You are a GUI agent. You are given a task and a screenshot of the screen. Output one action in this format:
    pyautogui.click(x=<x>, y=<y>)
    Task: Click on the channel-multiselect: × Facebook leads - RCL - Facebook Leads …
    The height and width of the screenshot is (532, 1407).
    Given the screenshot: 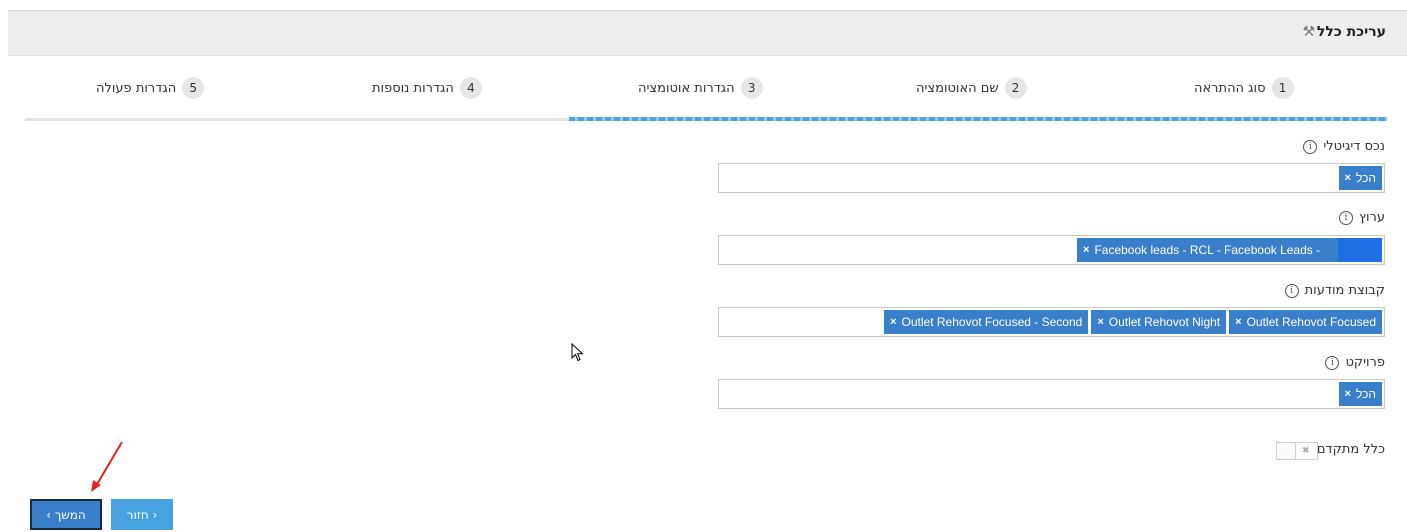 What is the action you would take?
    pyautogui.click(x=1051, y=250)
    